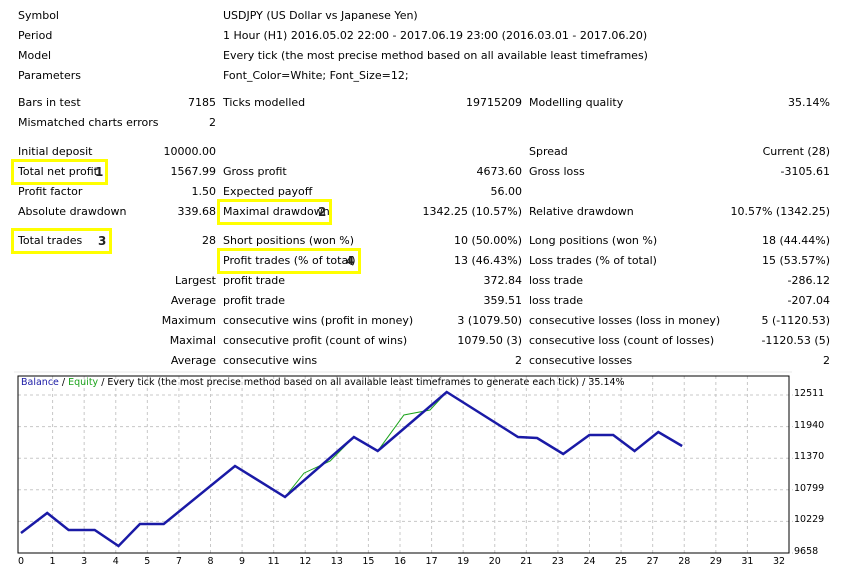 The width and height of the screenshot is (844, 572). Describe the element at coordinates (581, 211) in the screenshot. I see `rel-drawdown-label: Relative drawdown` at that location.